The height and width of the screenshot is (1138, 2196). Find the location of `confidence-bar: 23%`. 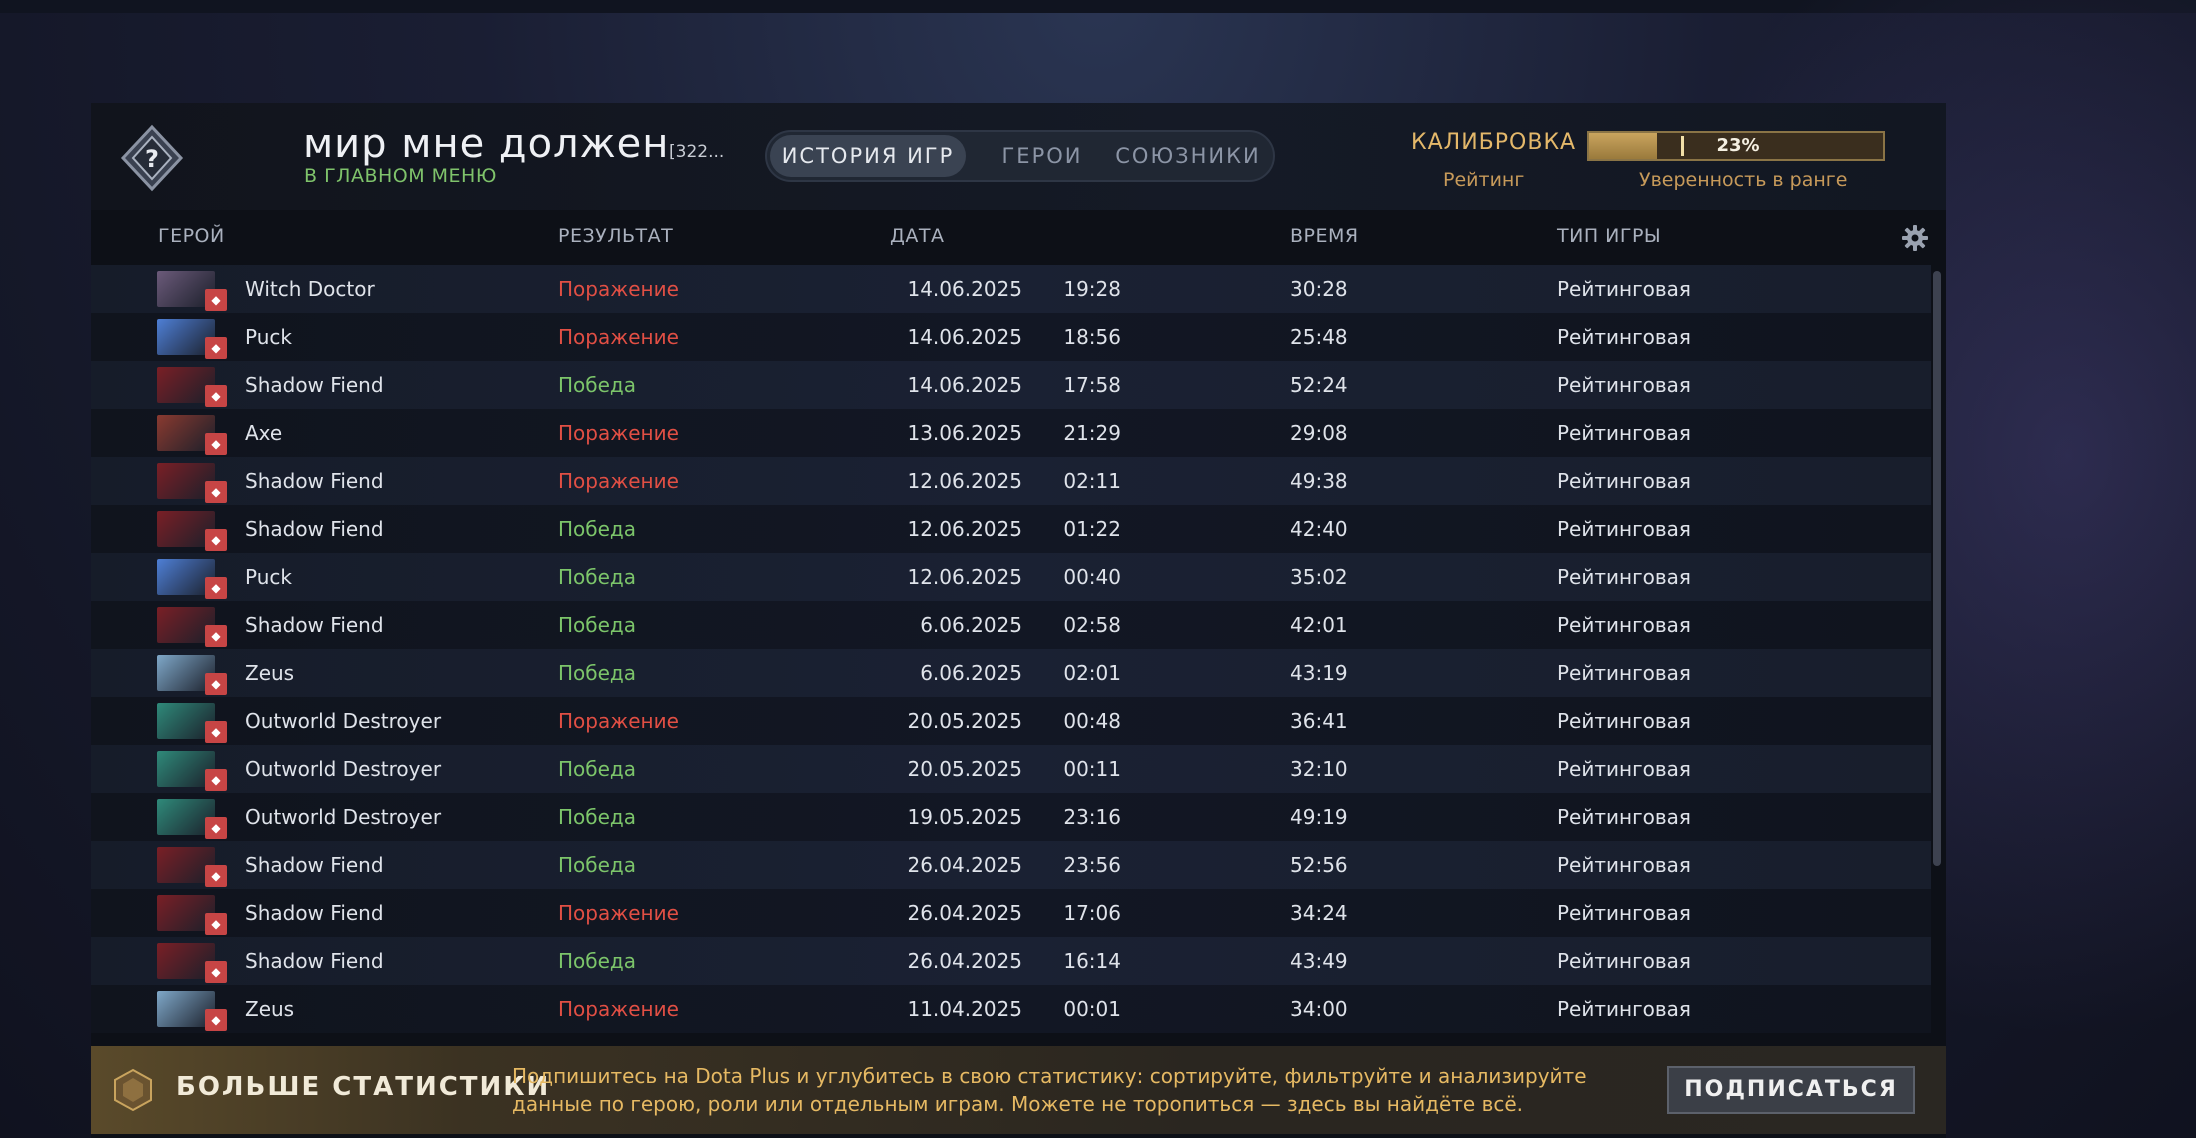

confidence-bar: 23% is located at coordinates (1736, 146).